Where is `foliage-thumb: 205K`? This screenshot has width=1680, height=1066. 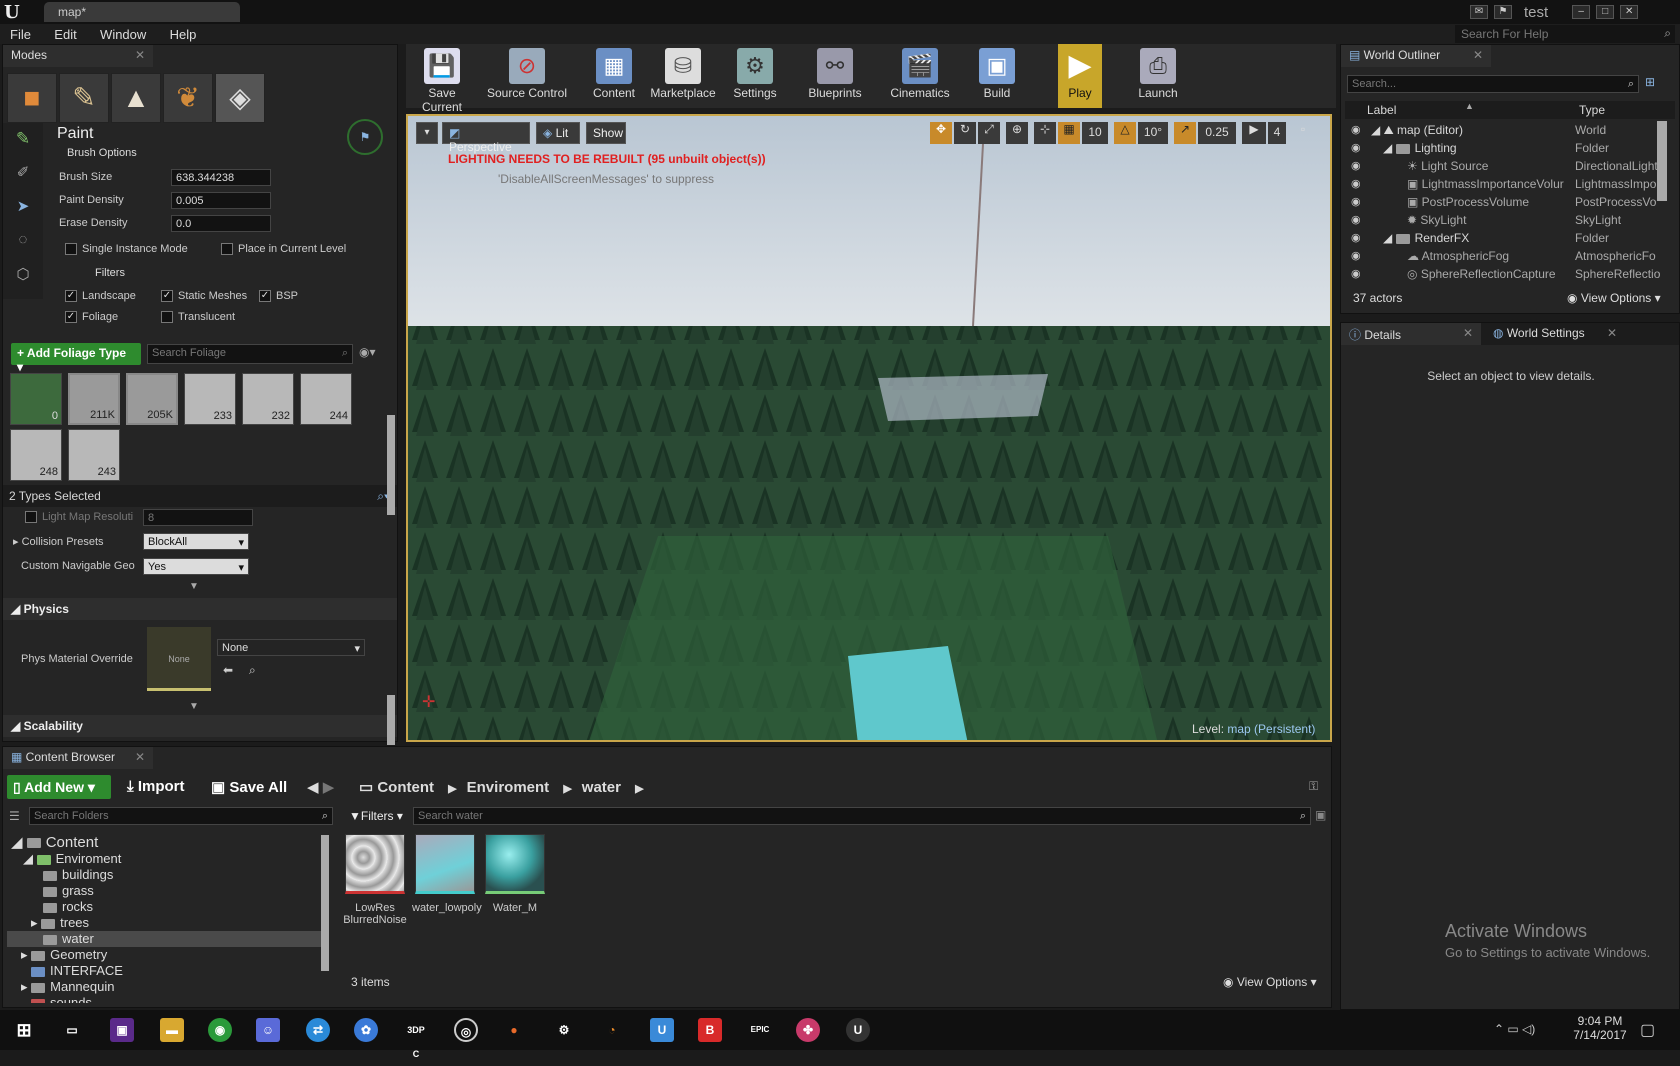
foliage-thumb: 205K is located at coordinates (152, 399).